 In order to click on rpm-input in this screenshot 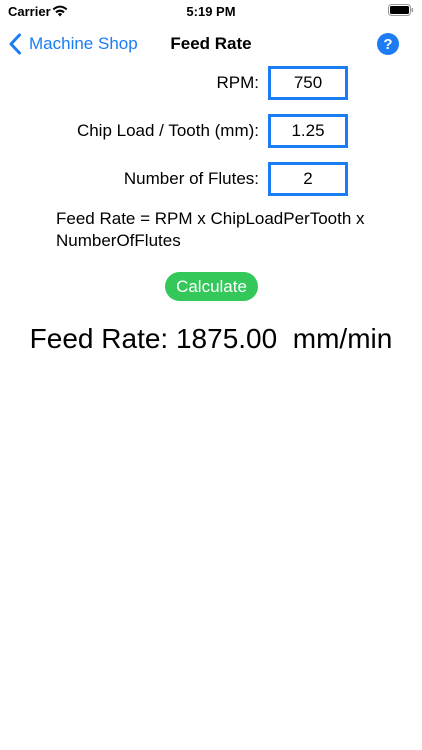, I will do `click(308, 83)`.